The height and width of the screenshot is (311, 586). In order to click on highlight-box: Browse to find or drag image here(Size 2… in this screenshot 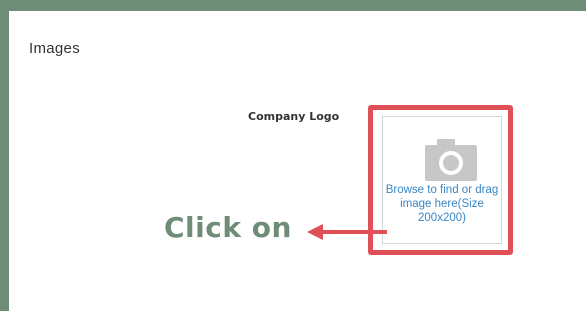, I will do `click(440, 180)`.